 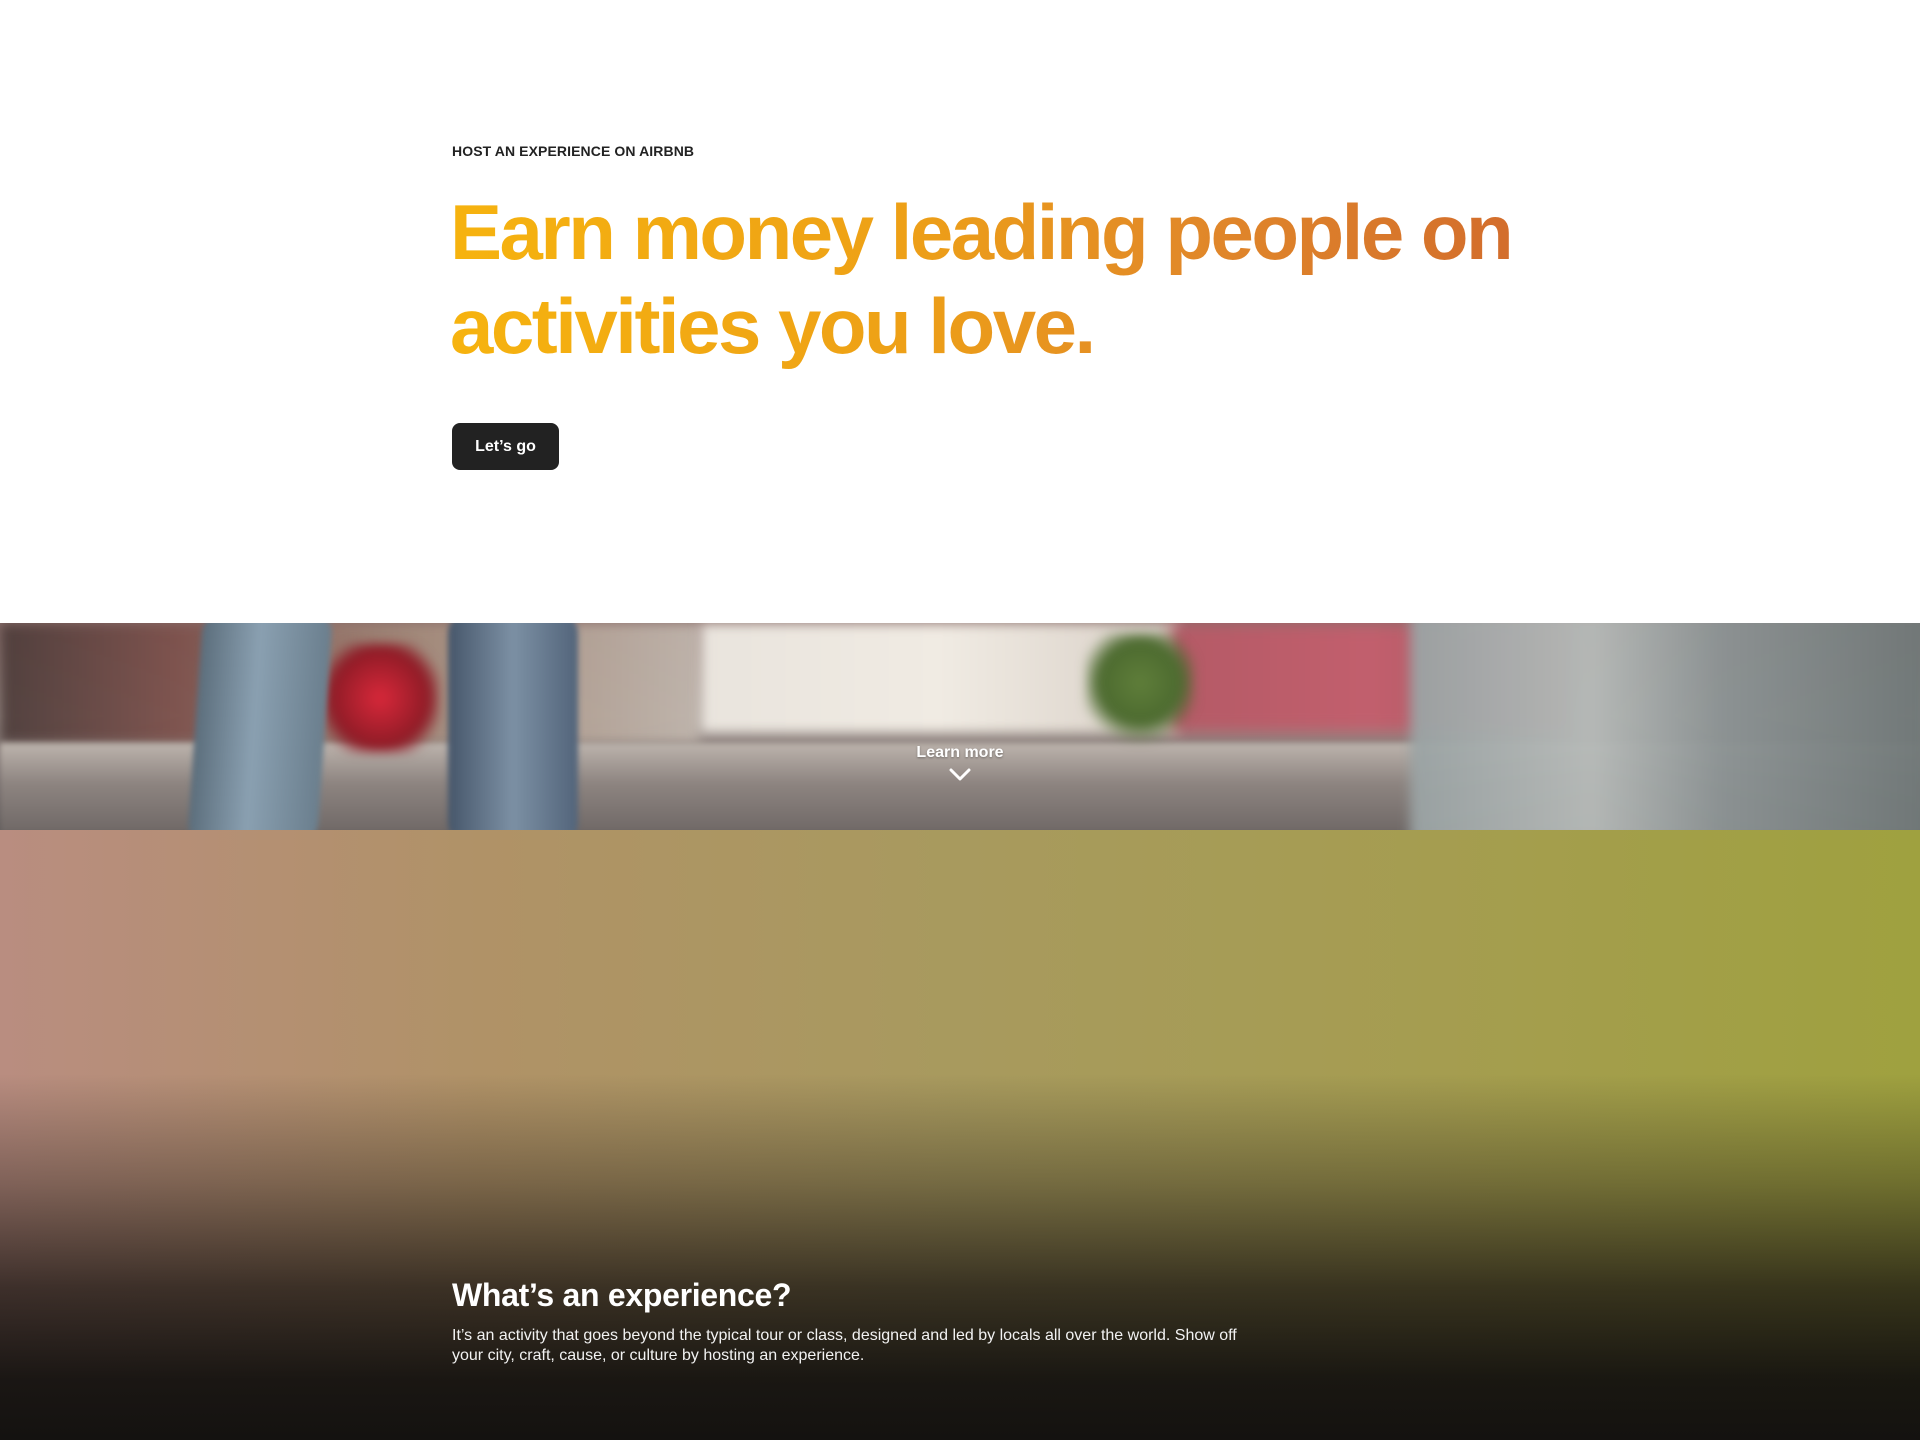 What do you see at coordinates (380, 698) in the screenshot?
I see `video-car` at bounding box center [380, 698].